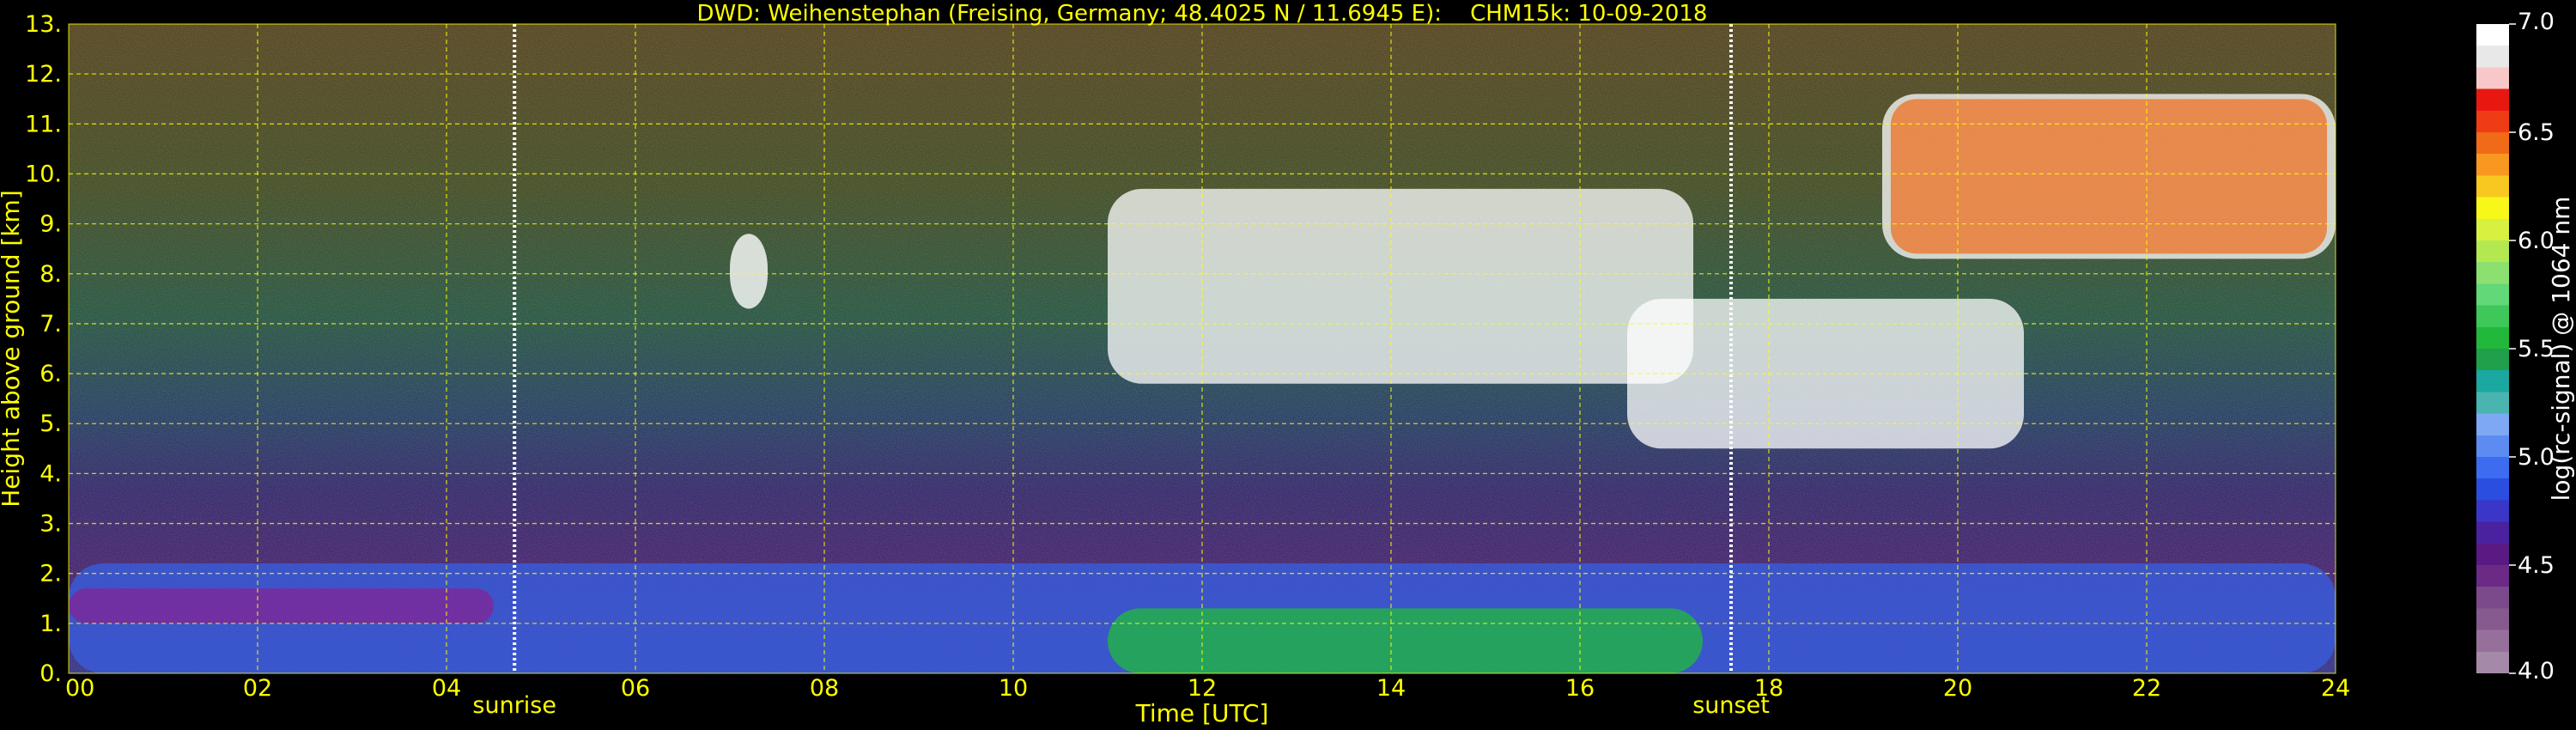 Image resolution: width=2576 pixels, height=730 pixels. What do you see at coordinates (1013, 688) in the screenshot?
I see `x-tick-label: 10` at bounding box center [1013, 688].